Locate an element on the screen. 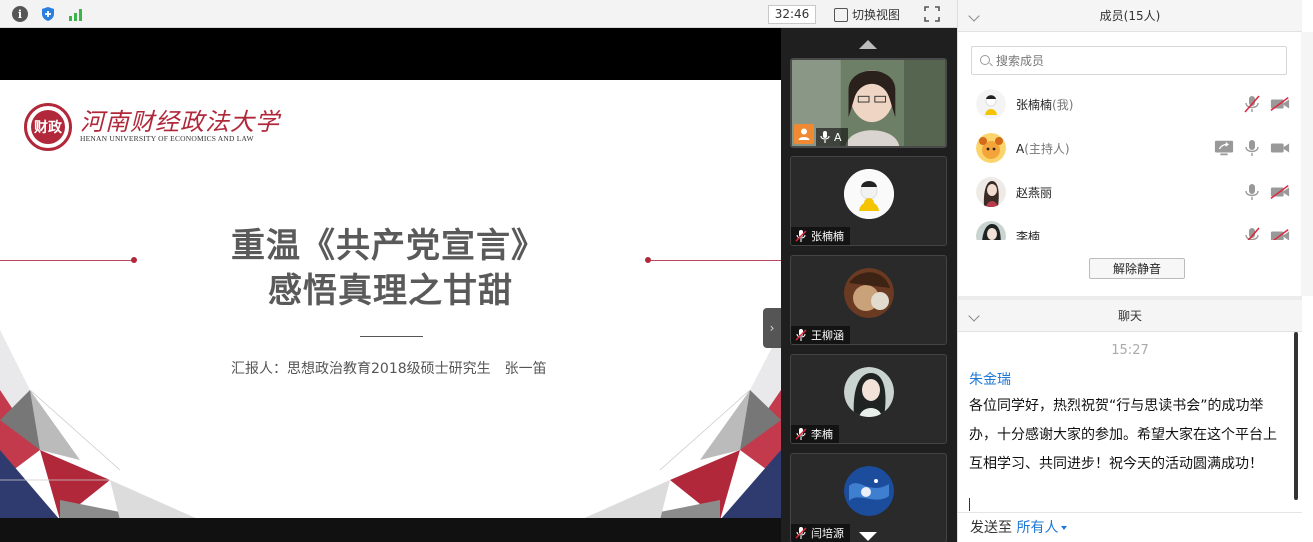 The width and height of the screenshot is (1313, 542). fullscreen-icon is located at coordinates (932, 14).